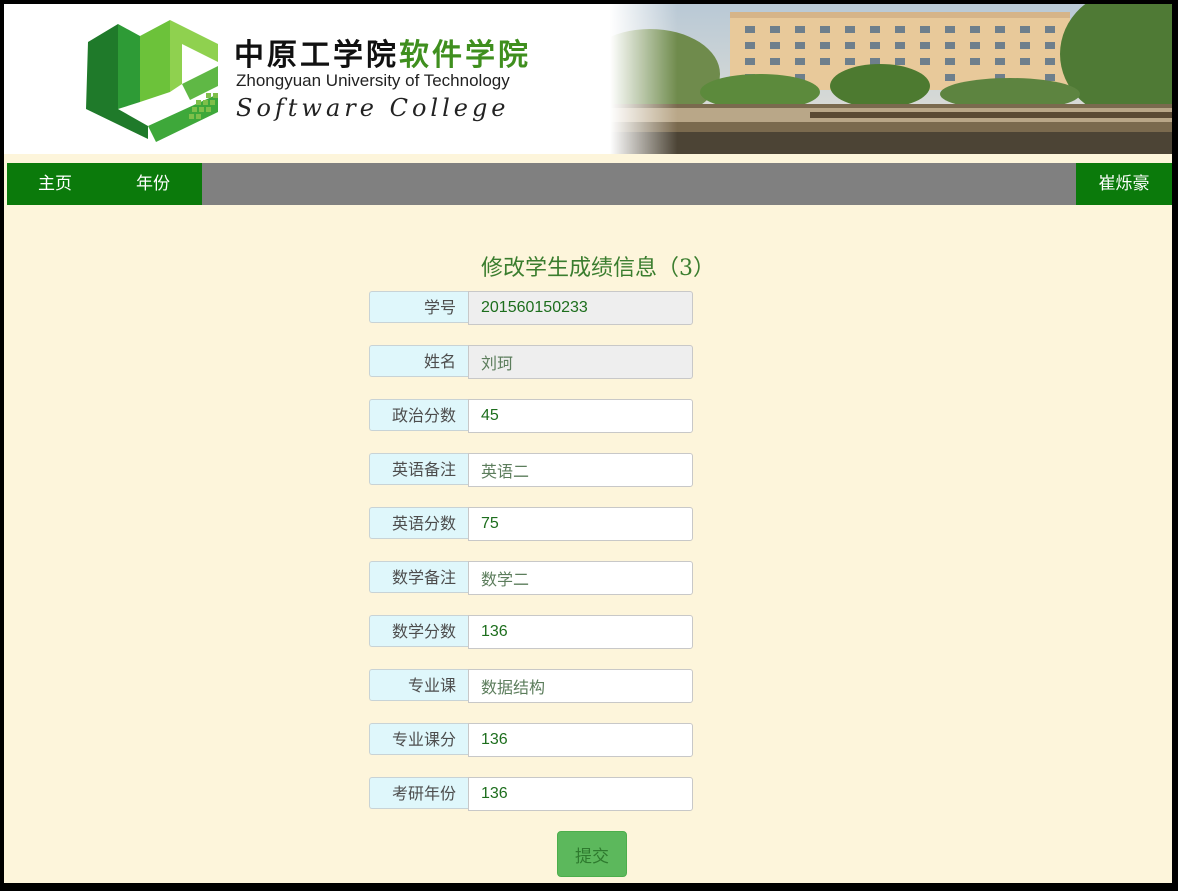 The height and width of the screenshot is (891, 1178). I want to click on submit-button: 提交, so click(592, 854).